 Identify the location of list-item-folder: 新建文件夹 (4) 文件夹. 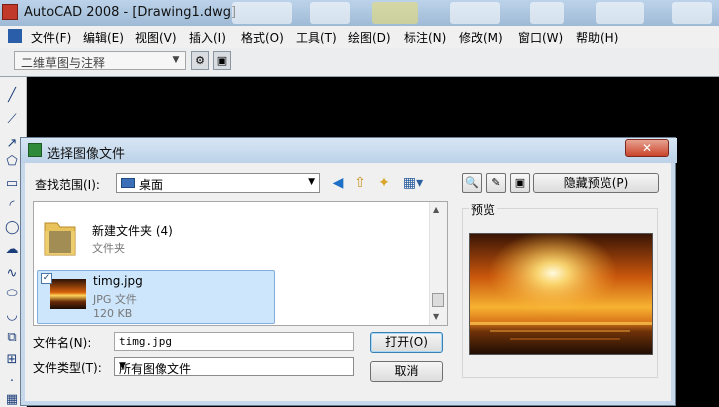
(156, 235).